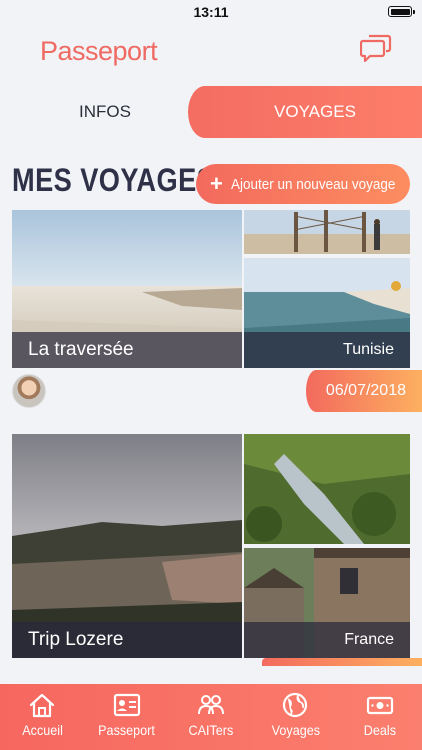  What do you see at coordinates (211, 730) in the screenshot?
I see `nav-label: CAITers` at bounding box center [211, 730].